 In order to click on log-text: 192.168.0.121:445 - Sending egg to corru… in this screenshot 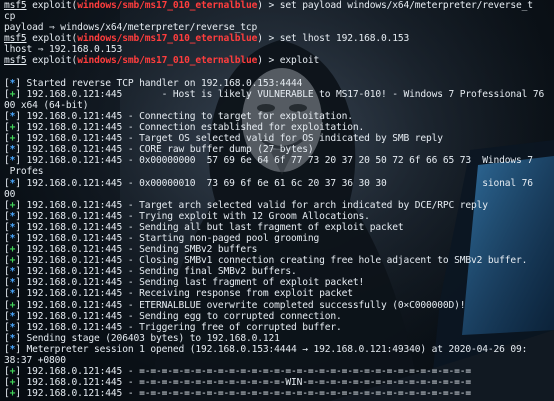, I will do `click(184, 316)`.